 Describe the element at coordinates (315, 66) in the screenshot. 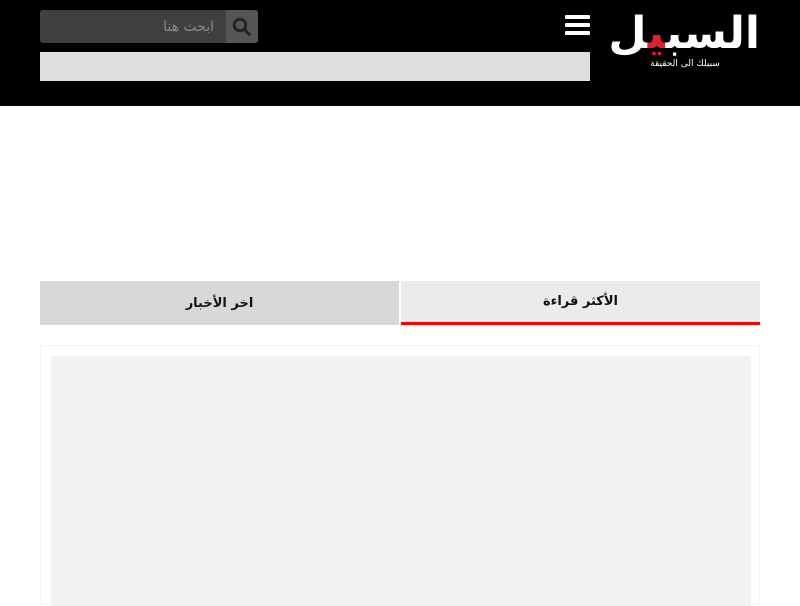

I see `ad-banner-placeholder` at that location.